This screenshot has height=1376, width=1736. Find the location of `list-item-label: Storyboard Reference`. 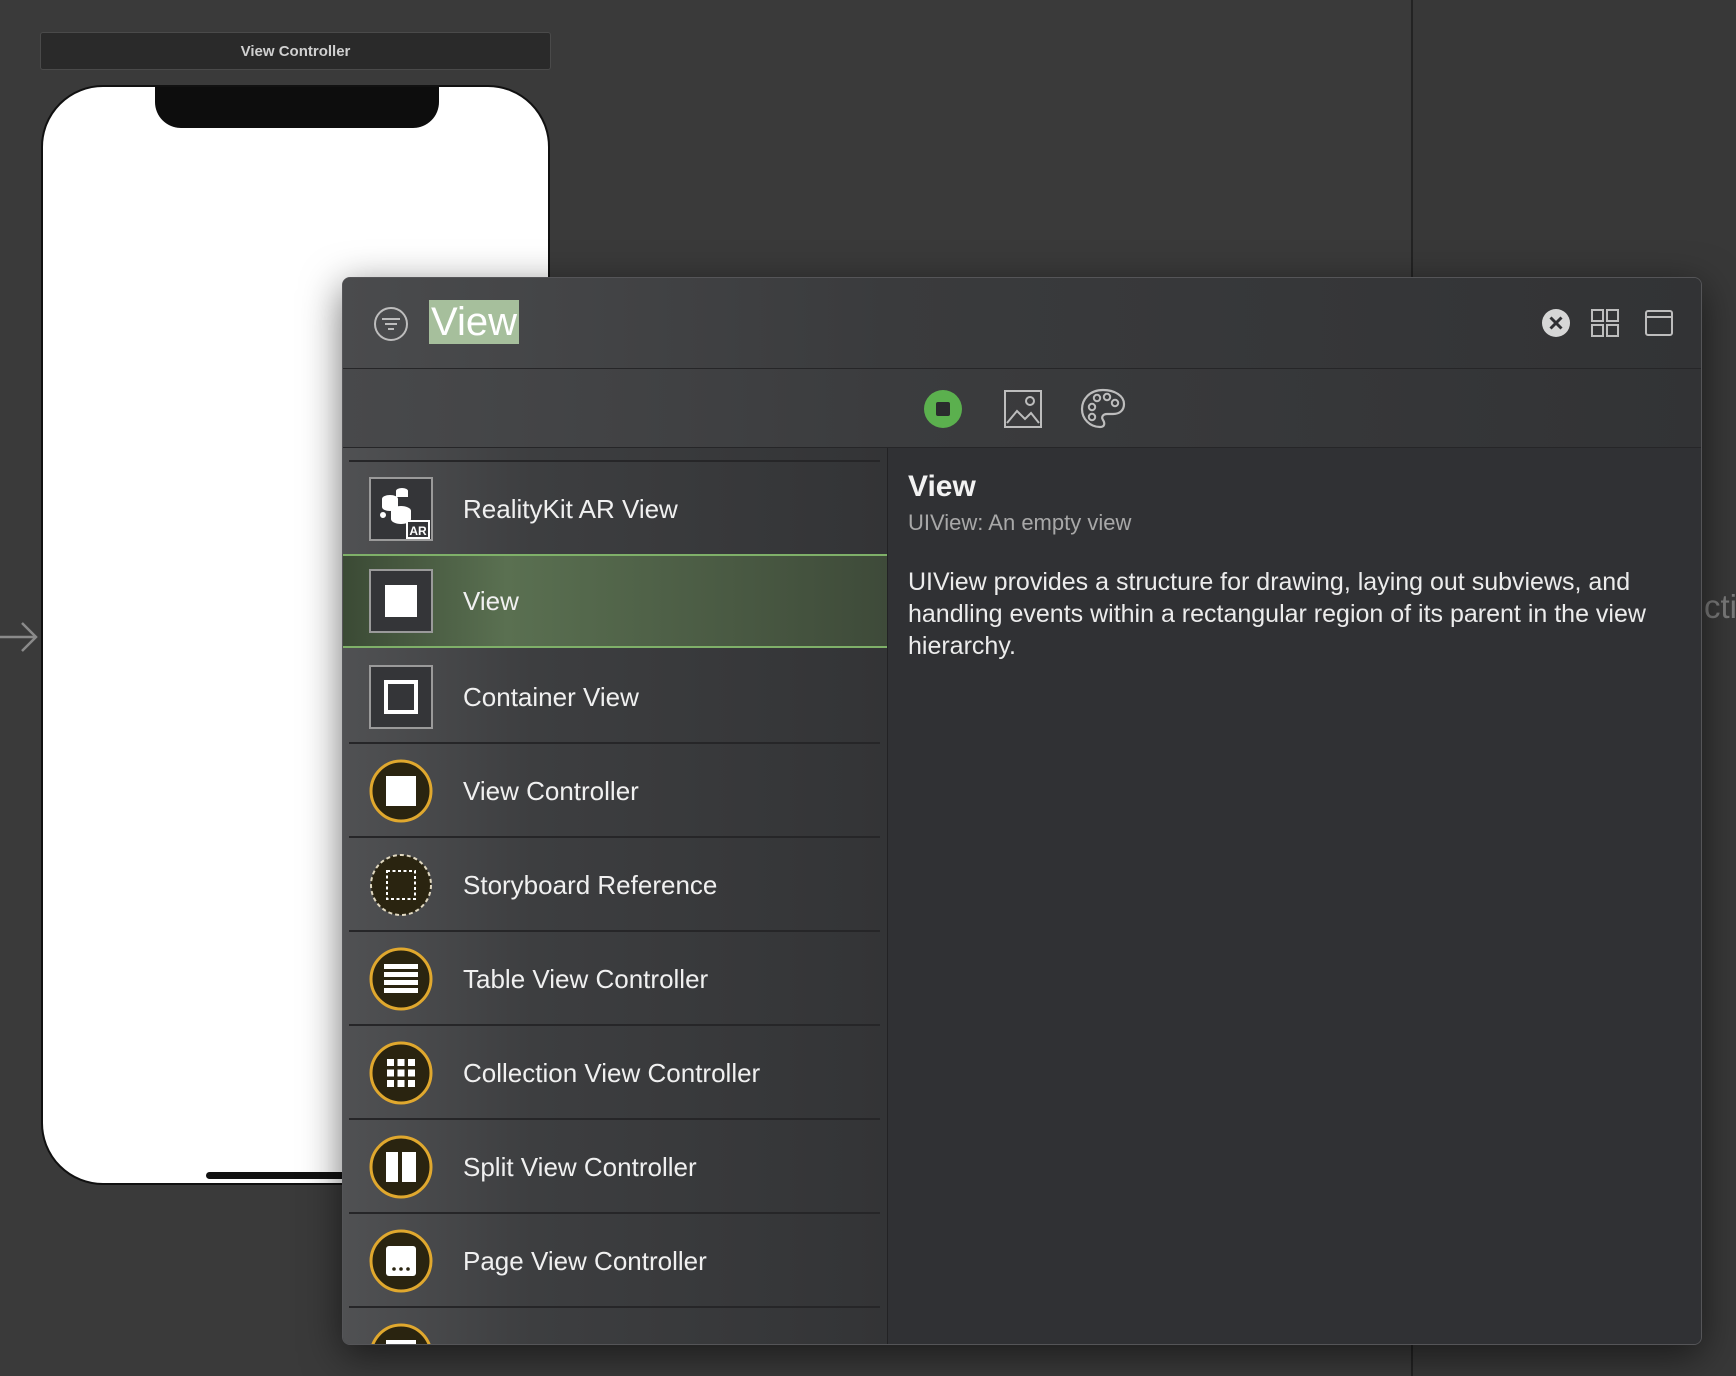

list-item-label: Storyboard Reference is located at coordinates (590, 885).